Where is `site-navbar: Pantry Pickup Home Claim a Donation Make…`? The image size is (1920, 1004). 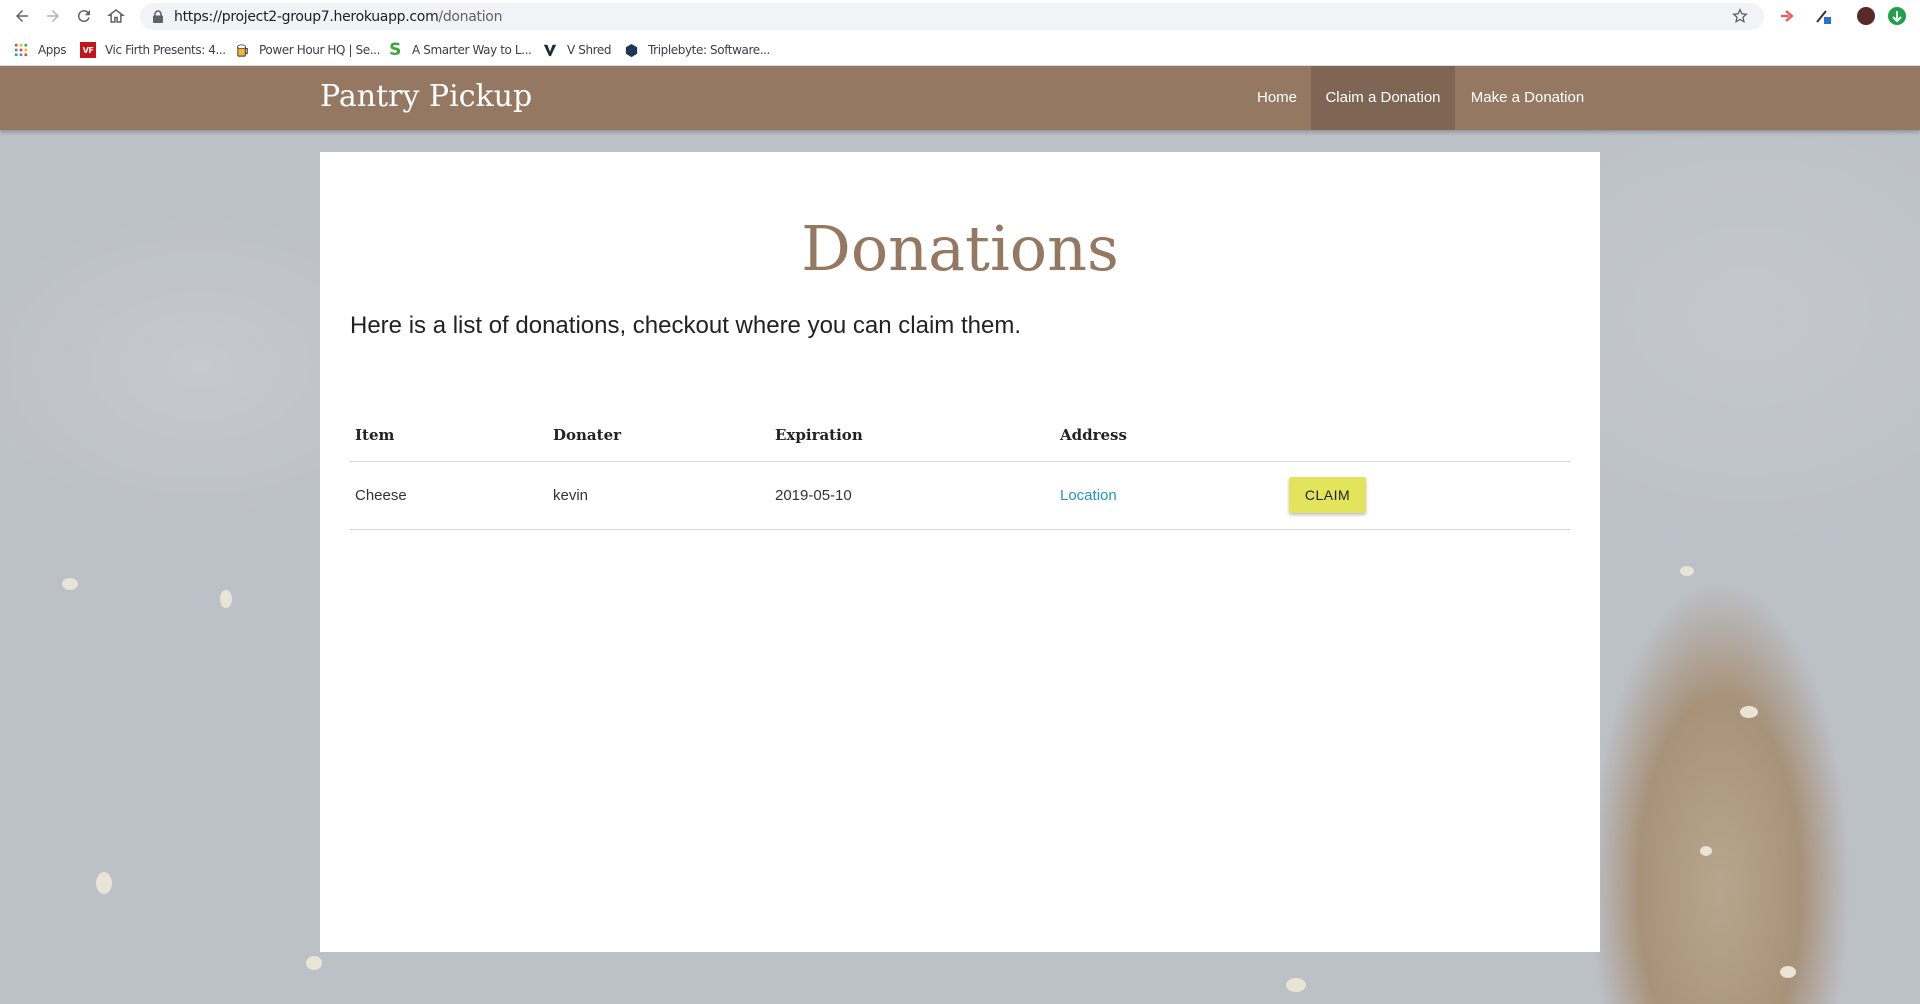
site-navbar: Pantry Pickup Home Claim a Donation Make… is located at coordinates (960, 98).